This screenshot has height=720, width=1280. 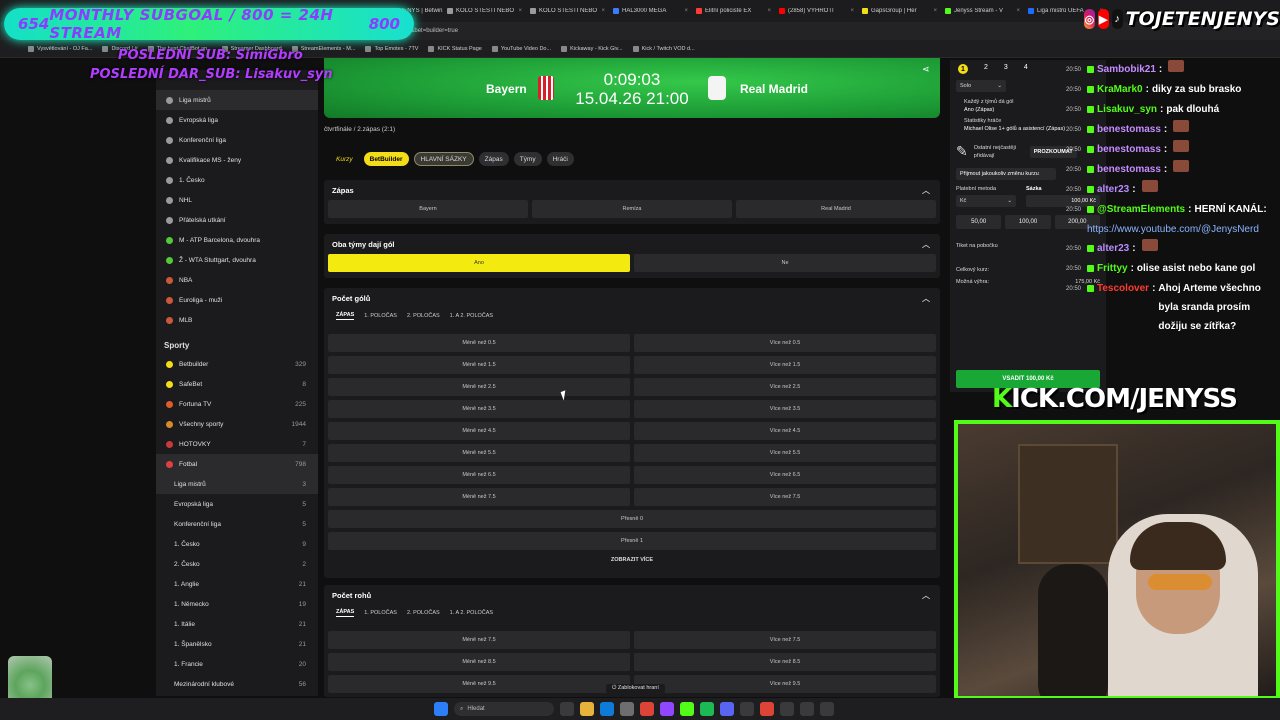 What do you see at coordinates (479, 409) in the screenshot?
I see `odds-button: Méně než 3.5` at bounding box center [479, 409].